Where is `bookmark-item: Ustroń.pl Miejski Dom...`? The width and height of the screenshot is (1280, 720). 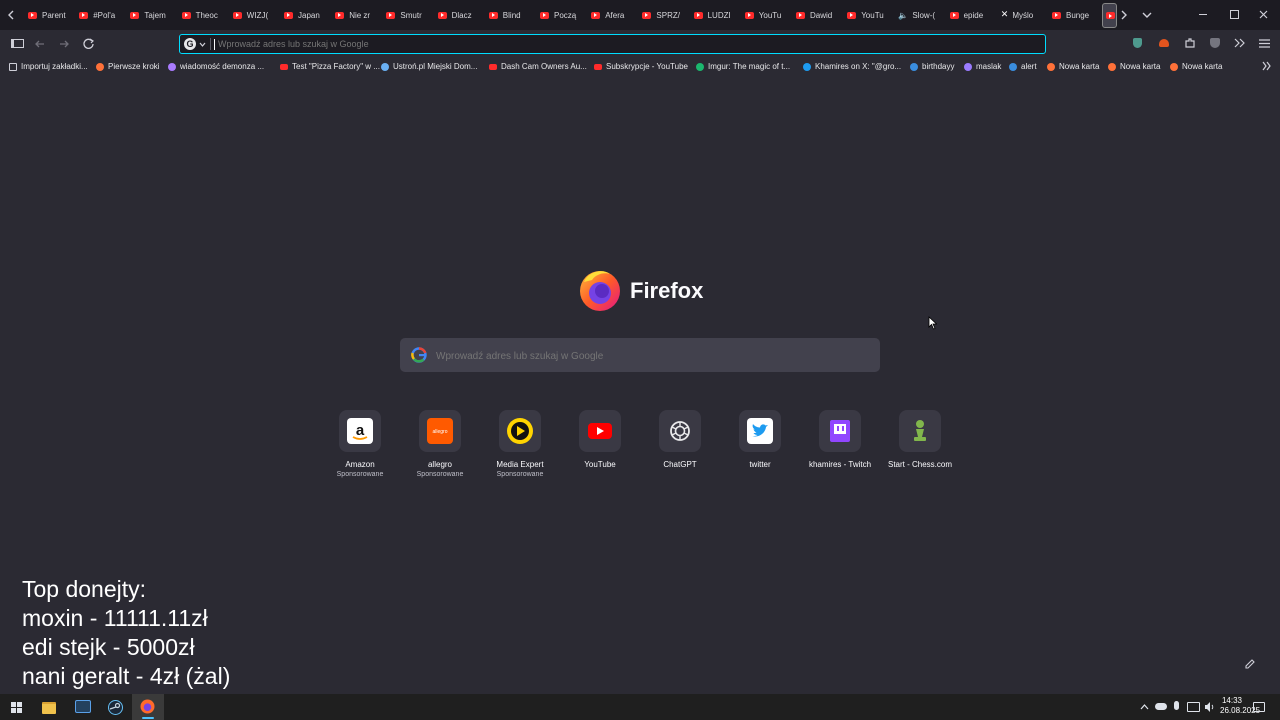
bookmark-item: Ustroń.pl Miejski Dom... is located at coordinates (429, 66).